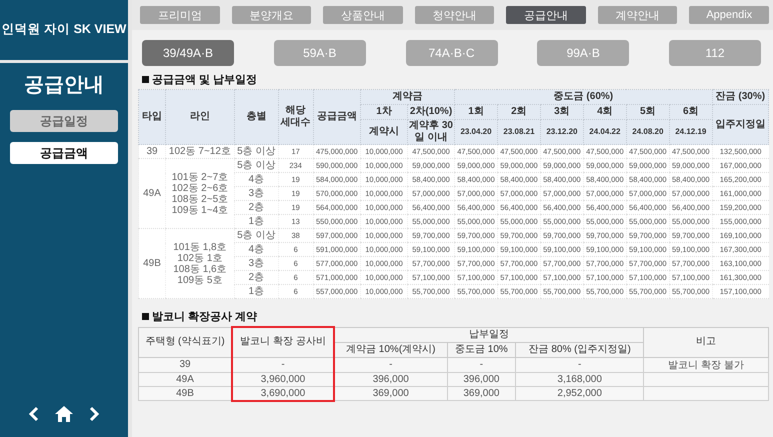 Image resolution: width=773 pixels, height=437 pixels. I want to click on column-header: 4회, so click(604, 112).